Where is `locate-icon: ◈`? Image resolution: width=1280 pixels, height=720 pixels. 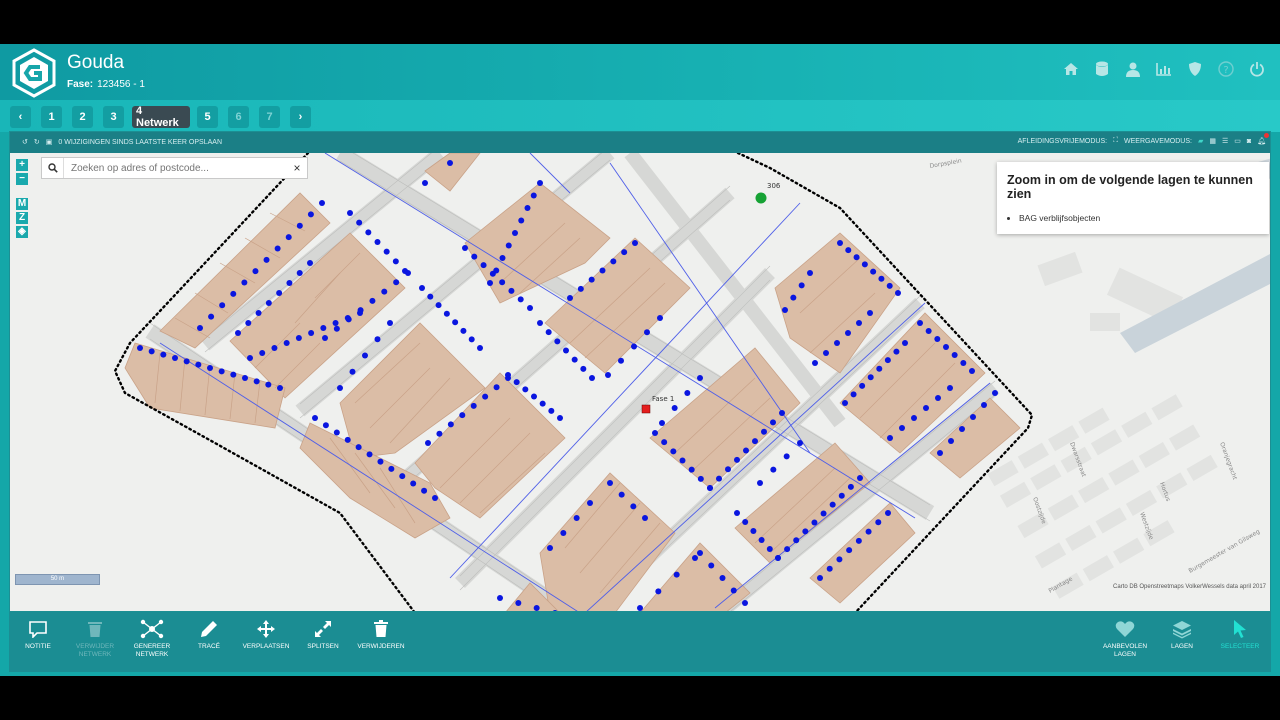 locate-icon: ◈ is located at coordinates (22, 232).